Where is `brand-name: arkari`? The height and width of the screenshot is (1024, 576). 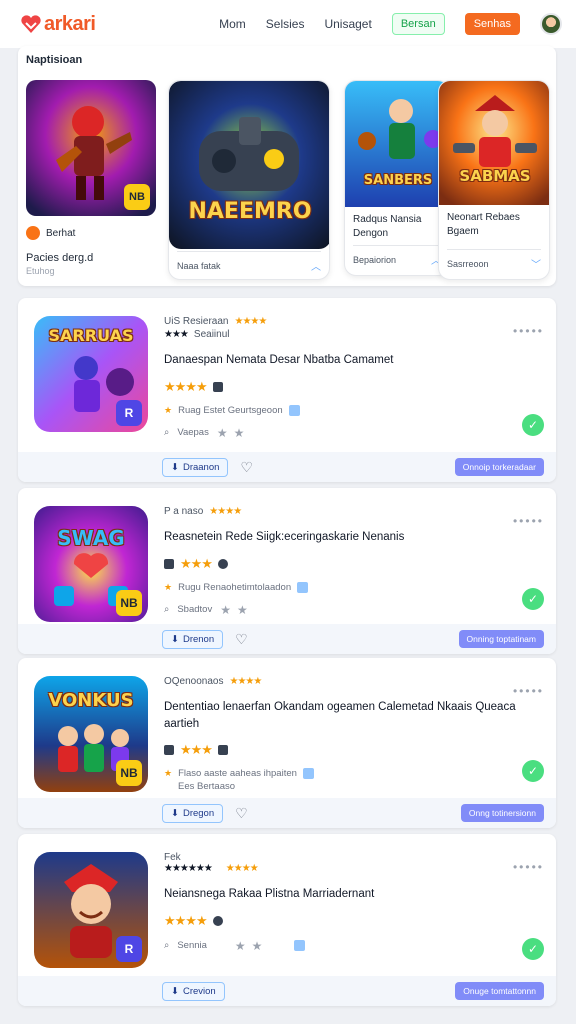 brand-name: arkari is located at coordinates (70, 23).